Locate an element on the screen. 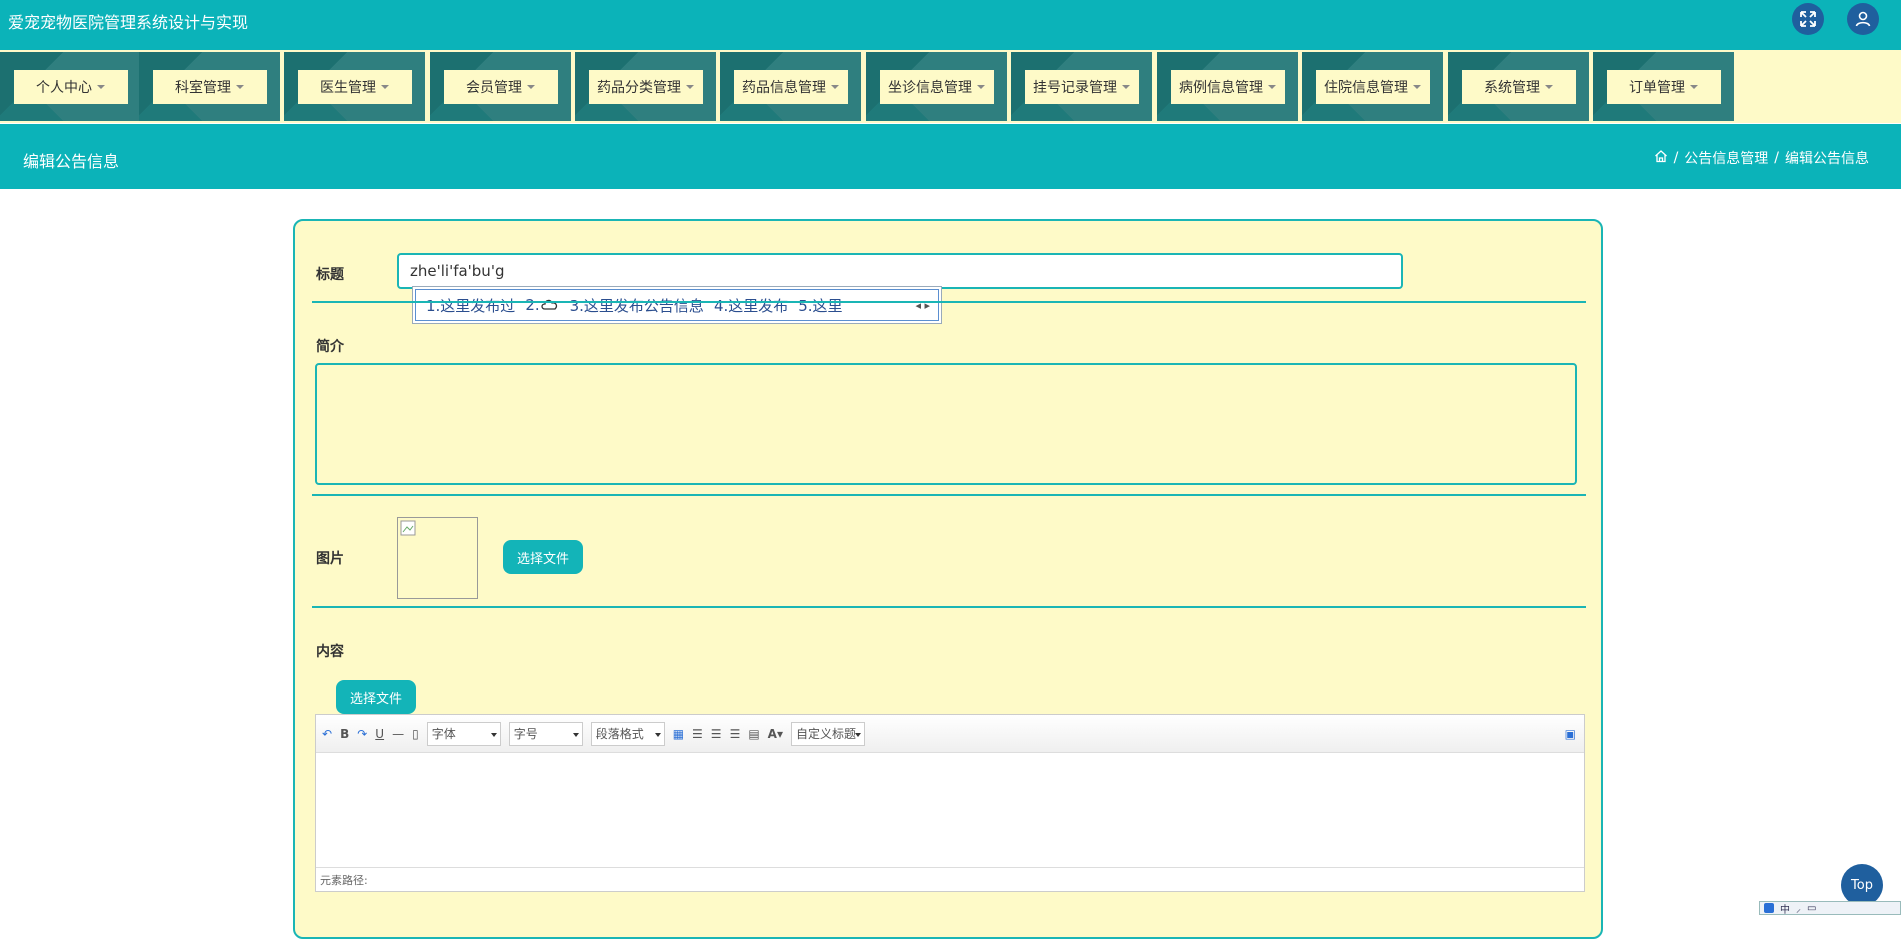  editor-body is located at coordinates (950, 810).